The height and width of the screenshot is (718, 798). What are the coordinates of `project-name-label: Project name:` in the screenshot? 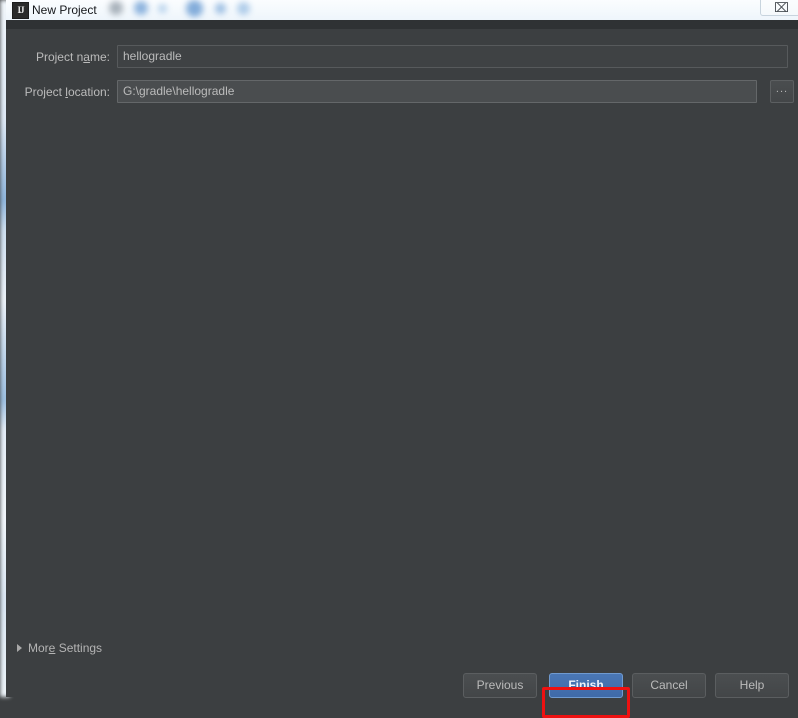 It's located at (72, 57).